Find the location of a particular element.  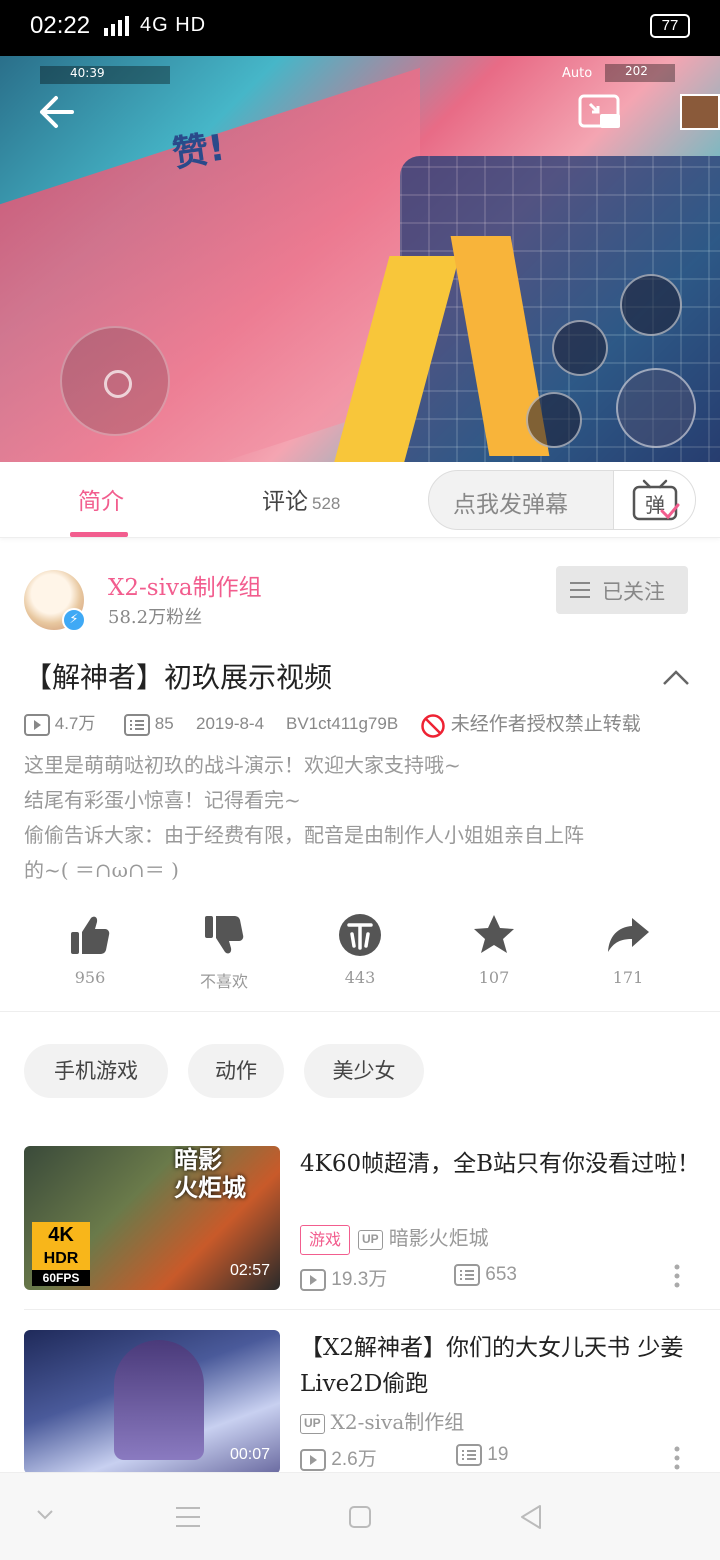

tab-intro-label: 简介 is located at coordinates (101, 502).